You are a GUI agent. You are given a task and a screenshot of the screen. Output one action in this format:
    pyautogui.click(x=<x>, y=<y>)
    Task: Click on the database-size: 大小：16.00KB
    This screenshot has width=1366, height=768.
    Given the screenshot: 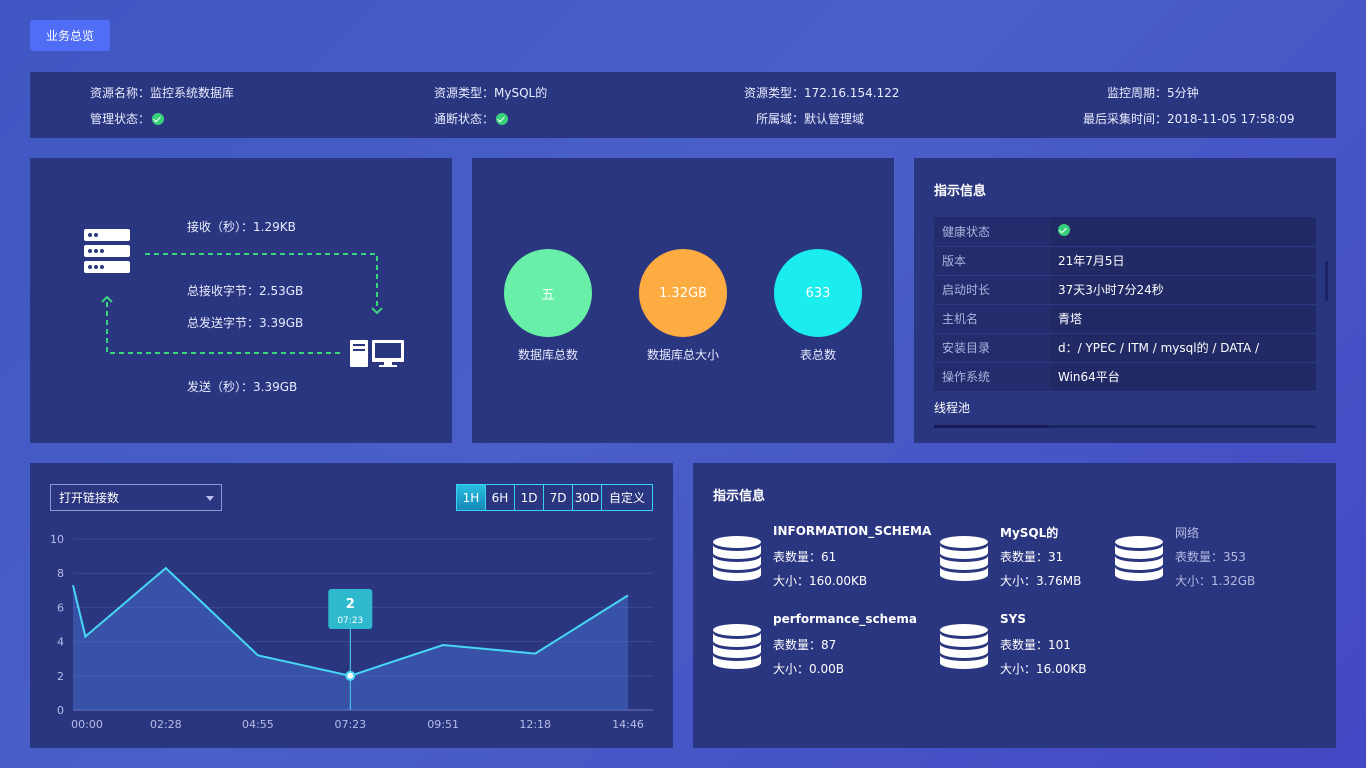 What is the action you would take?
    pyautogui.click(x=1043, y=669)
    